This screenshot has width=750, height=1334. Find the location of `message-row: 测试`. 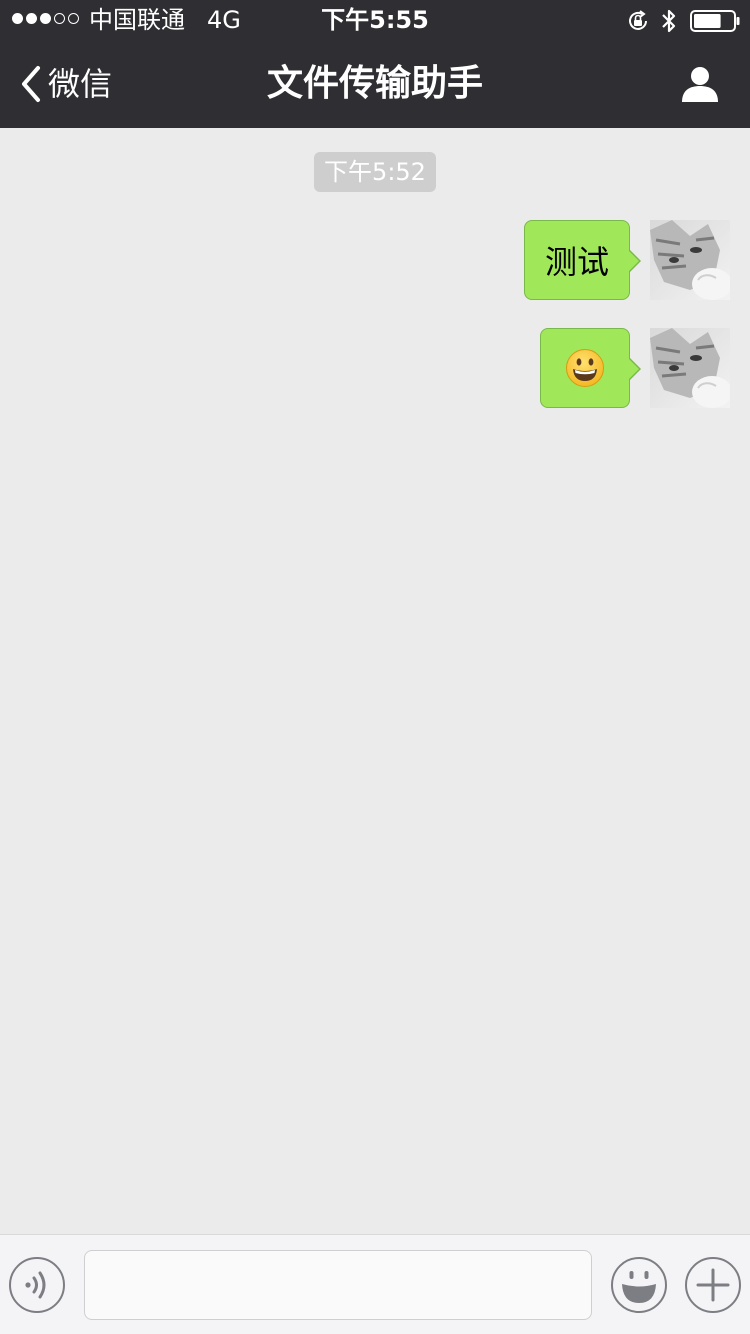

message-row: 测试 is located at coordinates (627, 260).